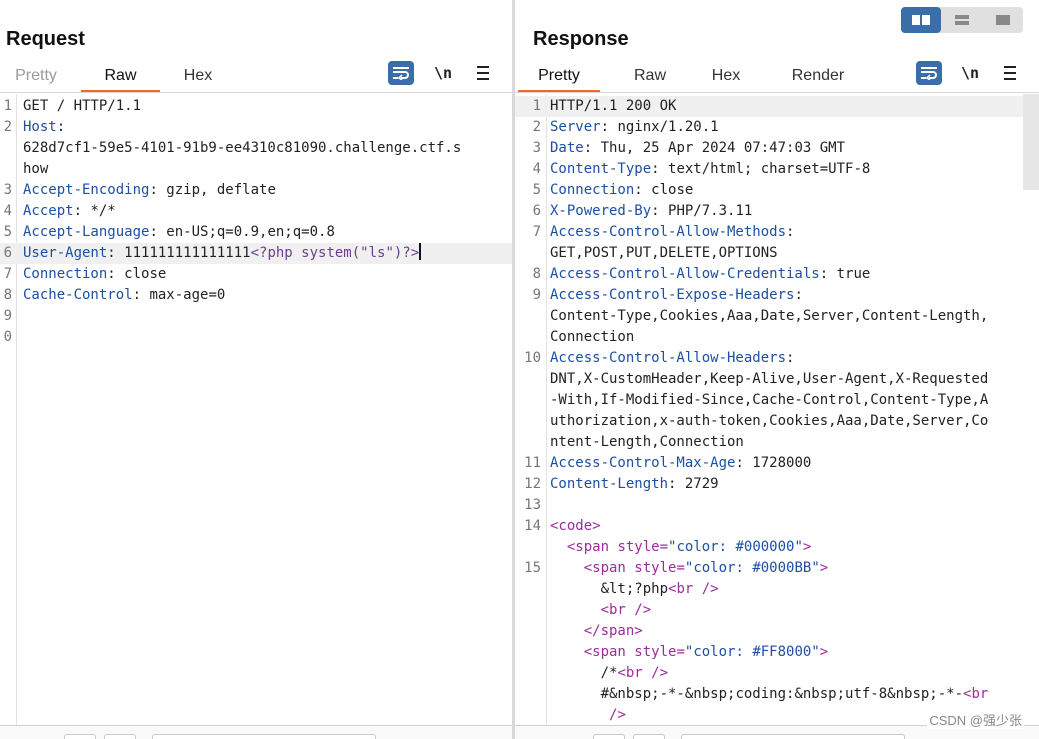 The width and height of the screenshot is (1039, 739). I want to click on response-word-wrap-icon, so click(929, 73).